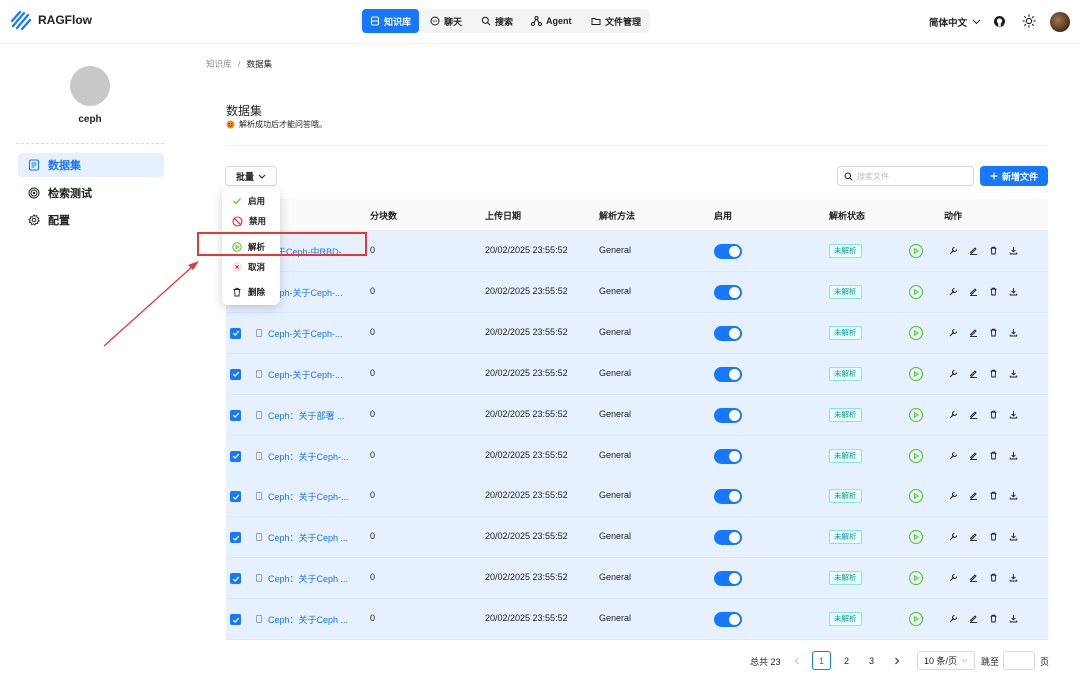 This screenshot has height=695, width=1080. I want to click on menu-item-delete: 删除, so click(251, 292).